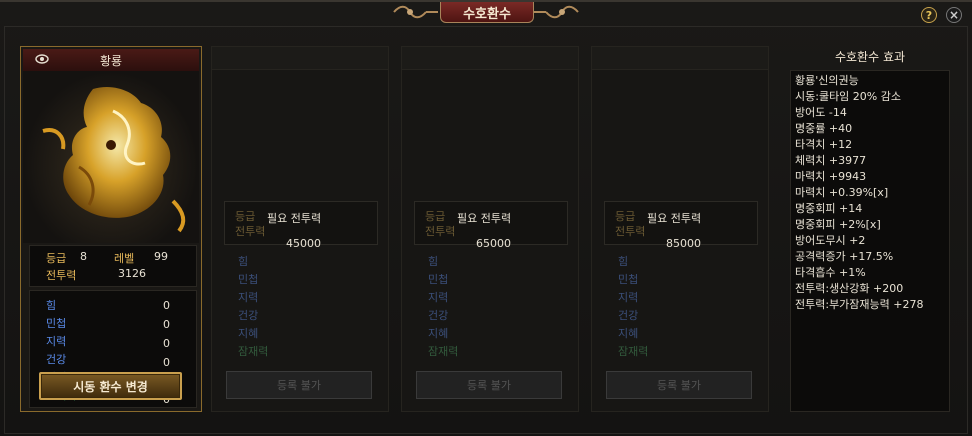 The height and width of the screenshot is (436, 972). What do you see at coordinates (110, 386) in the screenshot?
I see `change-guardian-button: 시동 환수 변경` at bounding box center [110, 386].